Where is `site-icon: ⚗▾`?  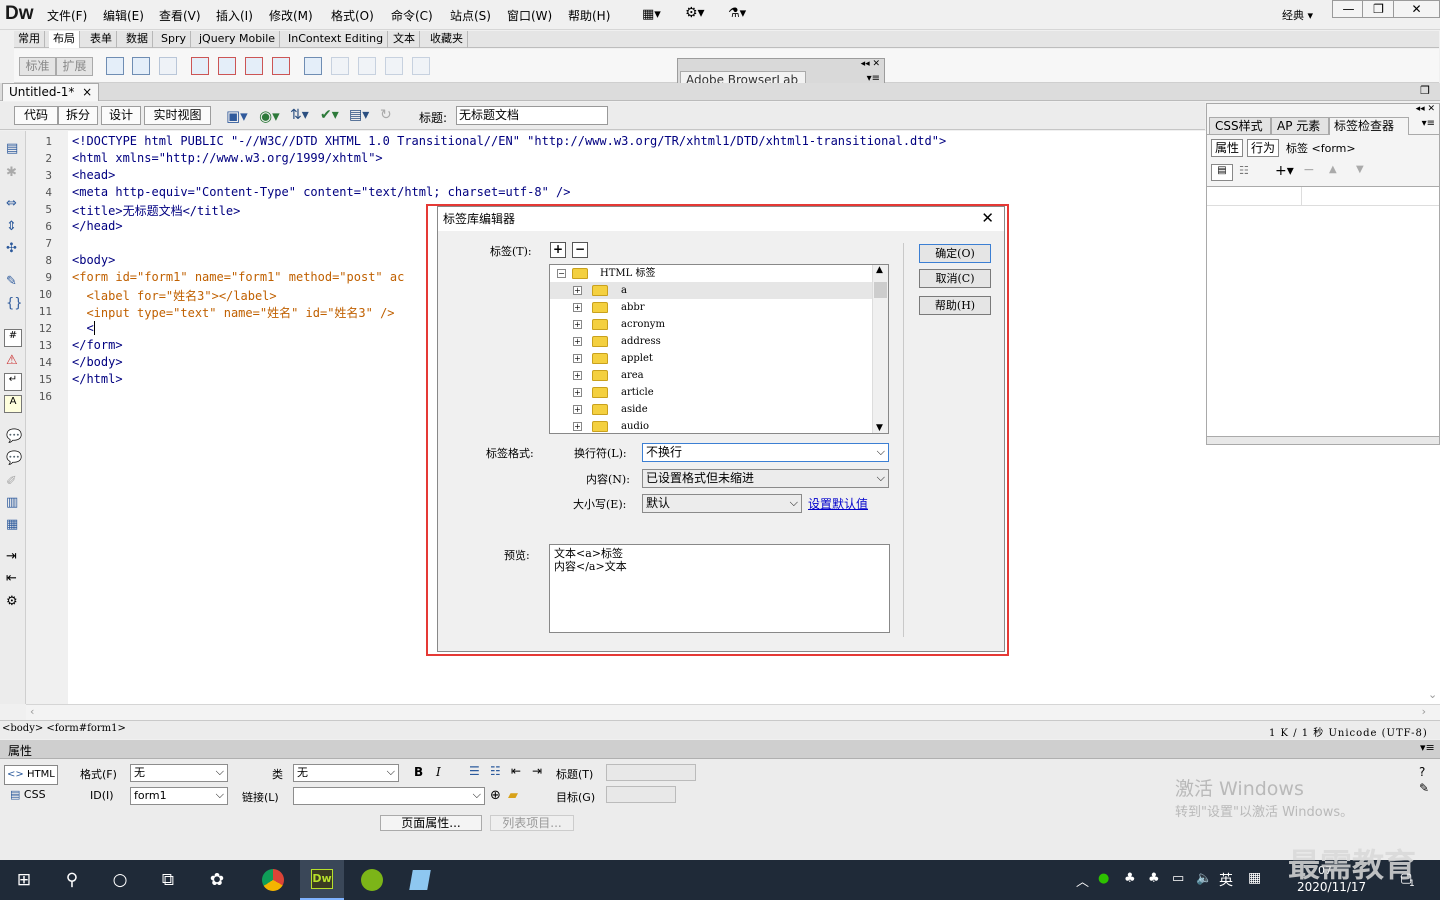 site-icon: ⚗▾ is located at coordinates (737, 13).